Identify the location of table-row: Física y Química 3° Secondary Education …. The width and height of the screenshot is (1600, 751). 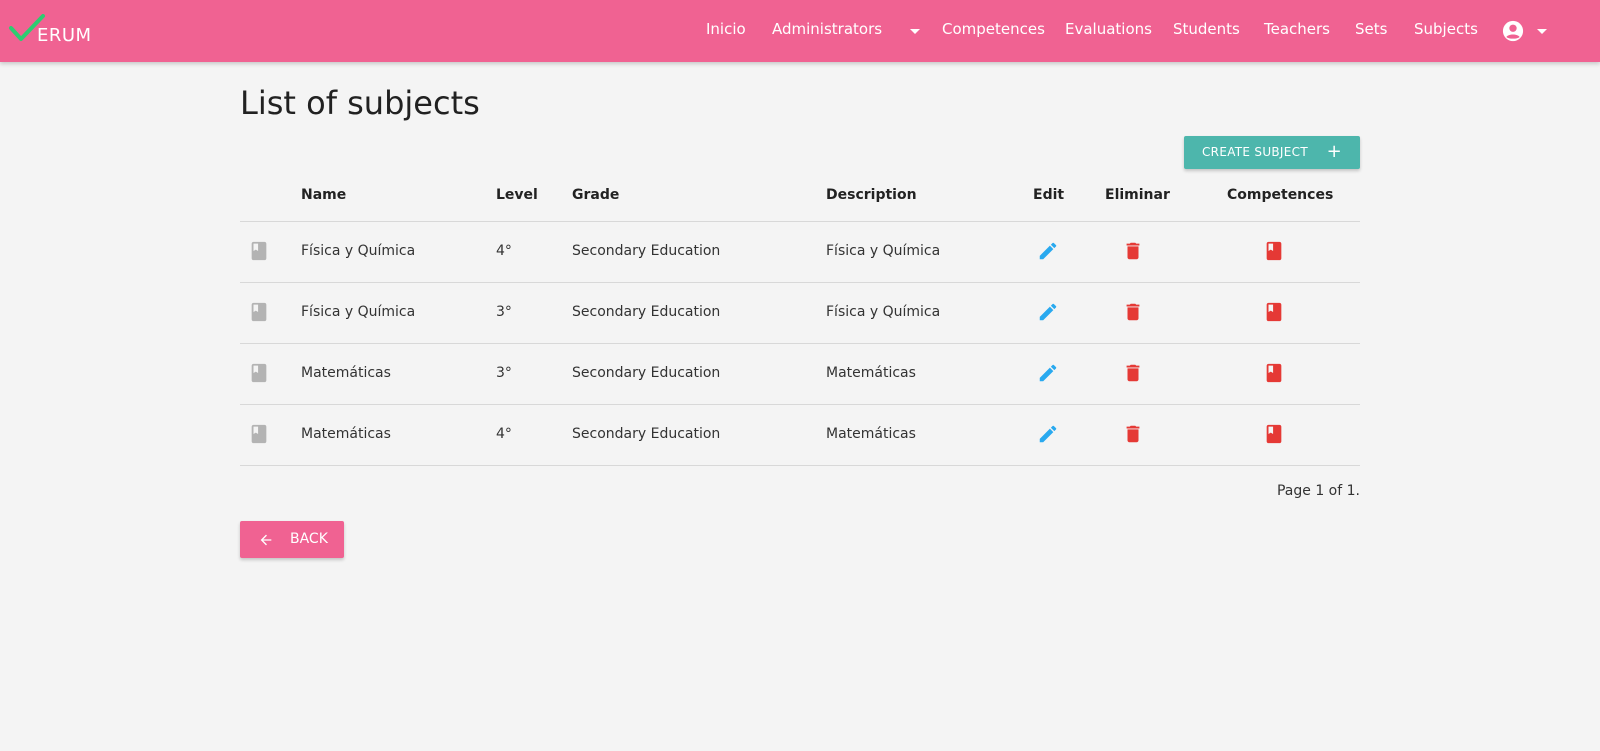
(800, 313).